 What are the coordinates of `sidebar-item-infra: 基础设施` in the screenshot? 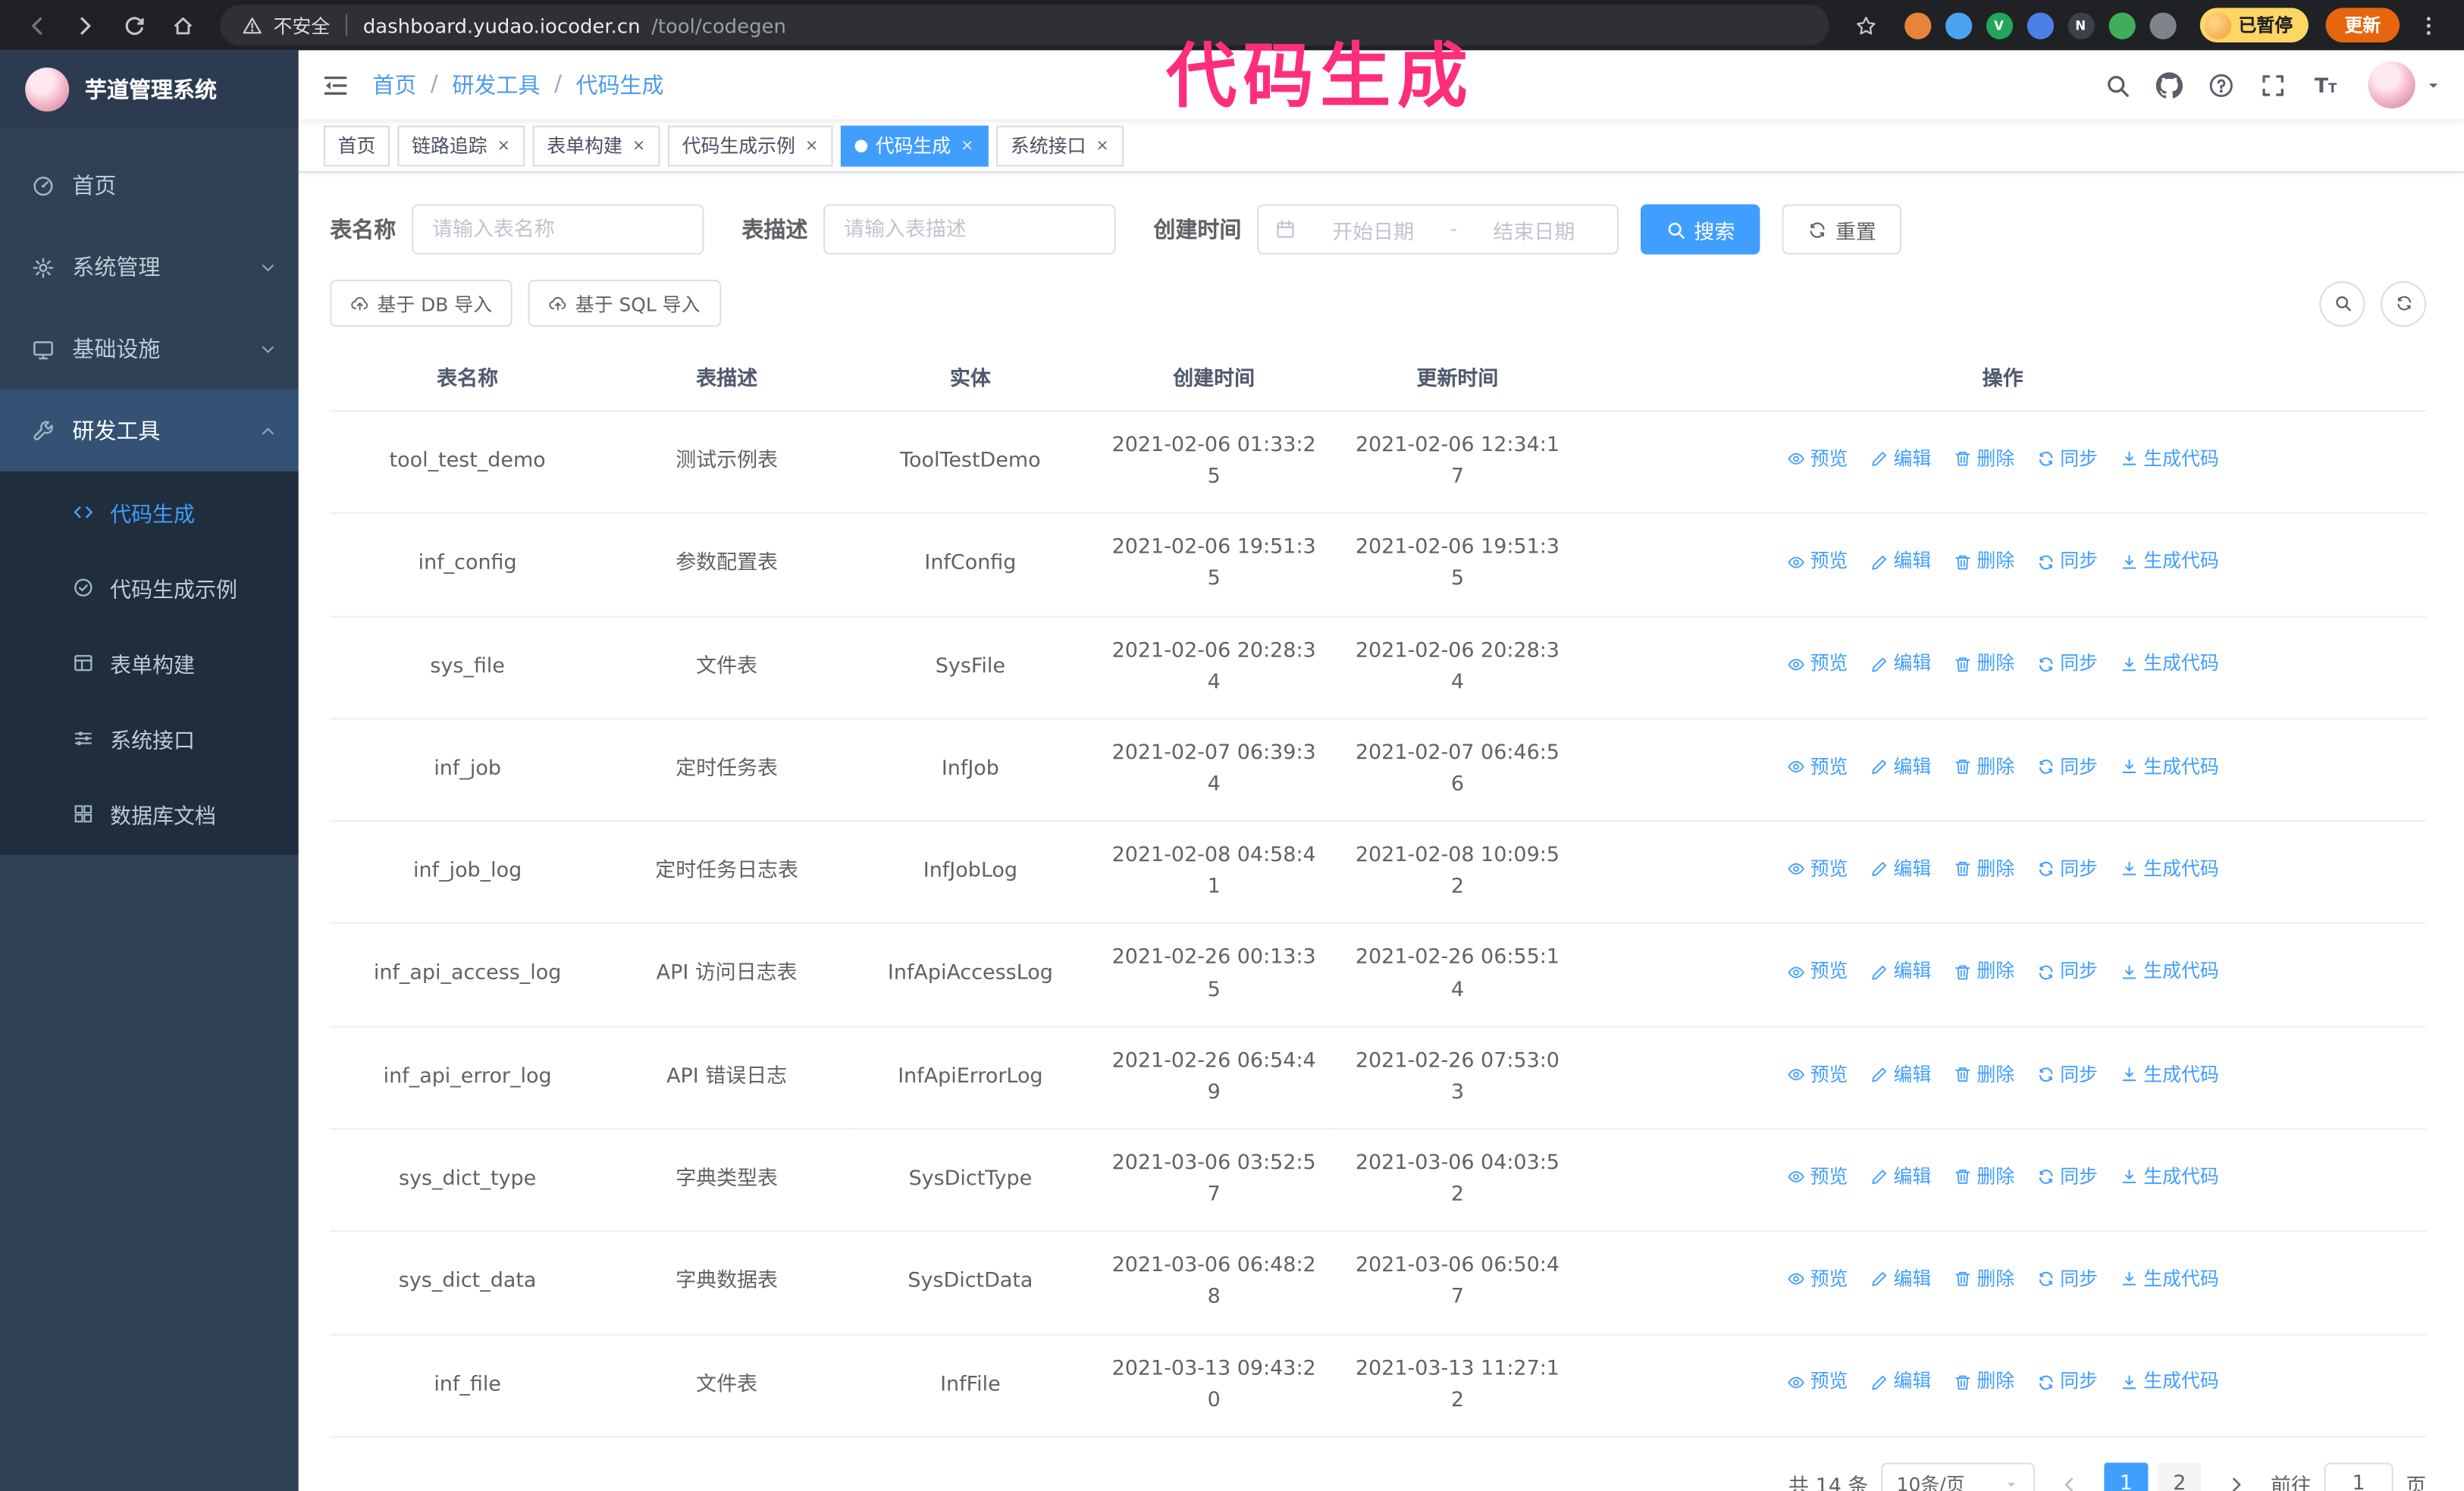 It's located at (150, 349).